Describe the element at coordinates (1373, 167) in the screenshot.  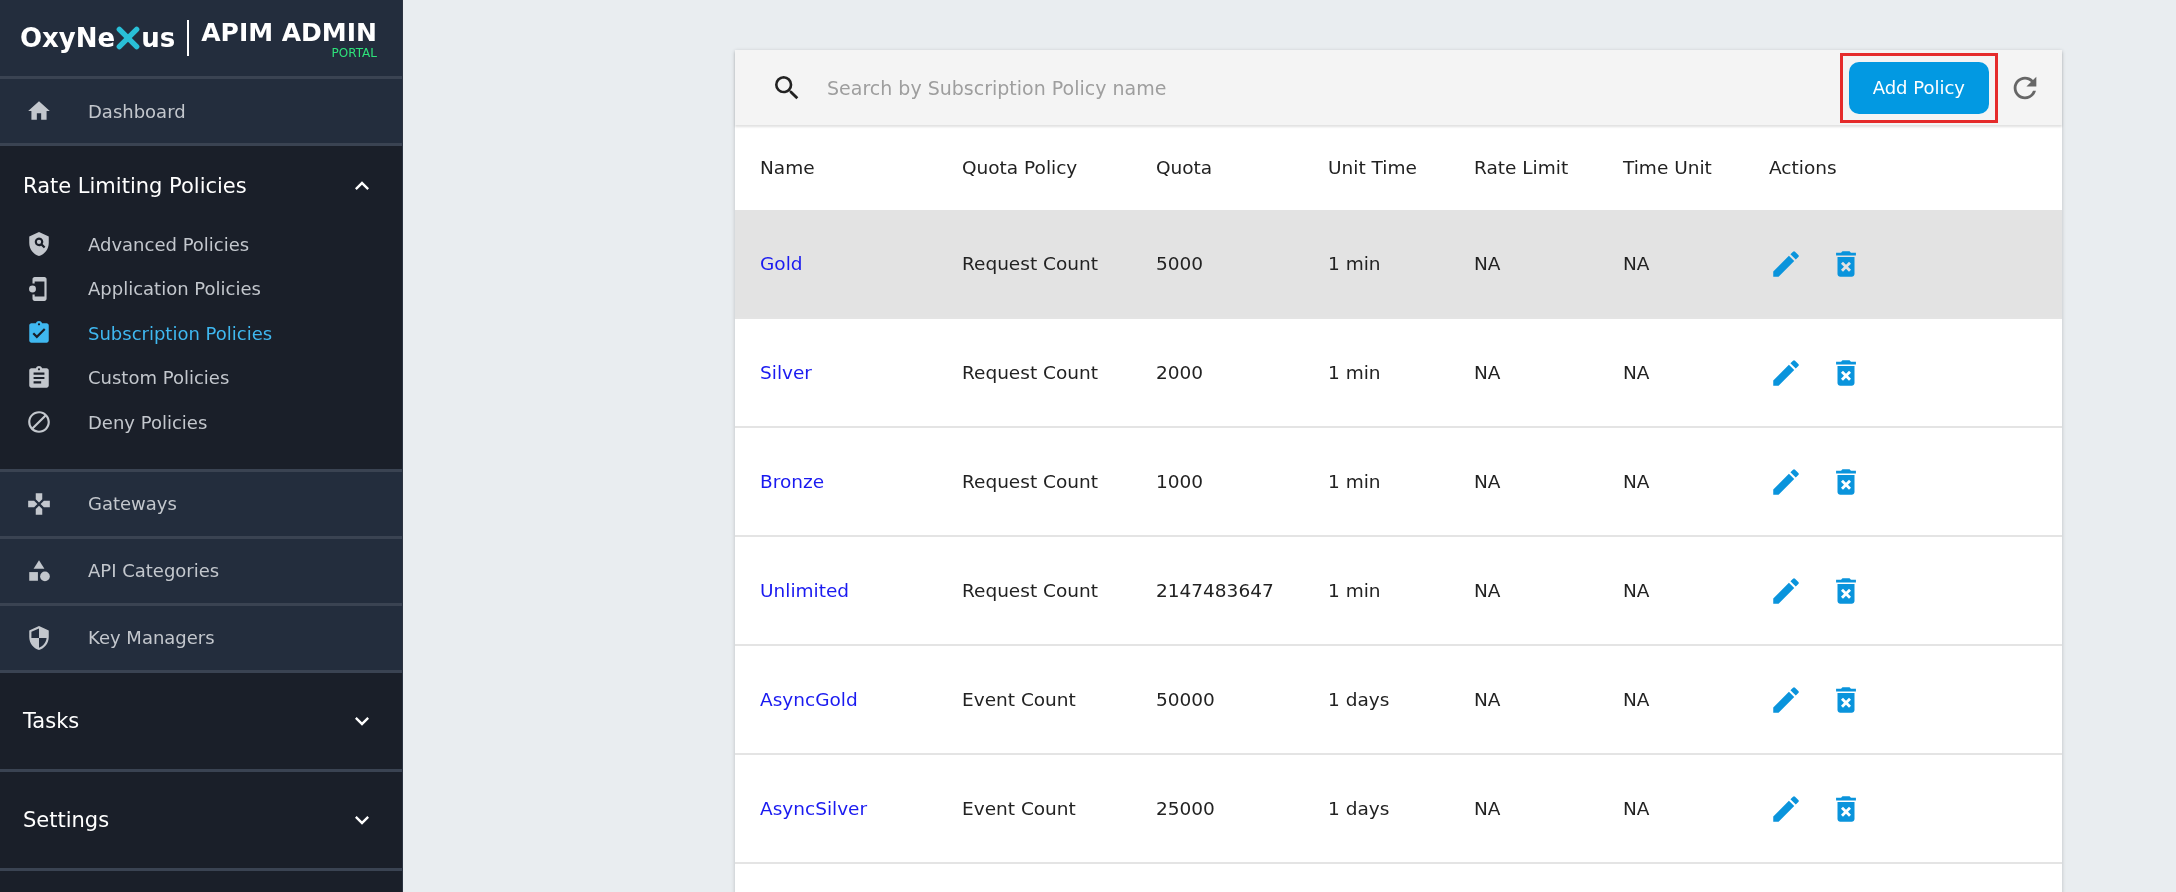
I see `column-header: Unit Time` at that location.